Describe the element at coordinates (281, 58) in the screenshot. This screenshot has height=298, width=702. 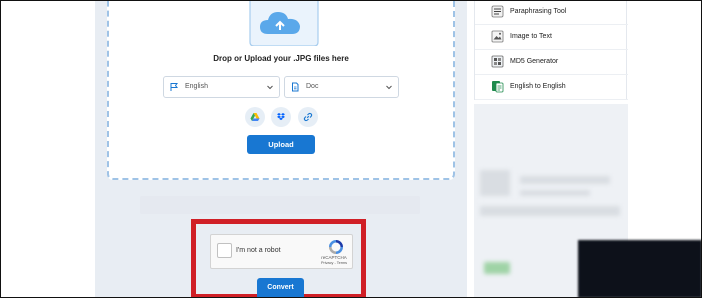
I see `drop-instructions: Drop or Upload your .JPG files here` at that location.